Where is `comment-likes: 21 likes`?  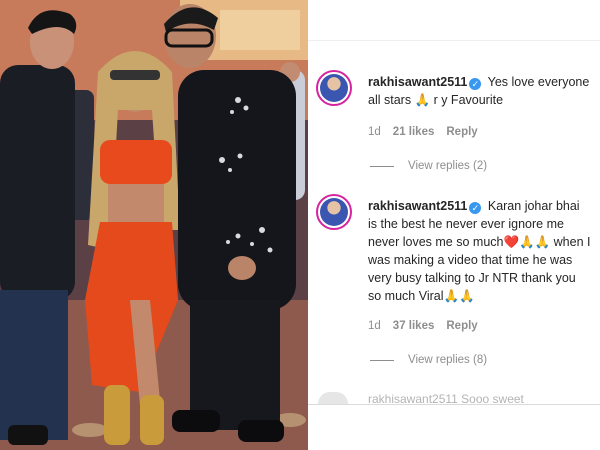 comment-likes: 21 likes is located at coordinates (414, 132).